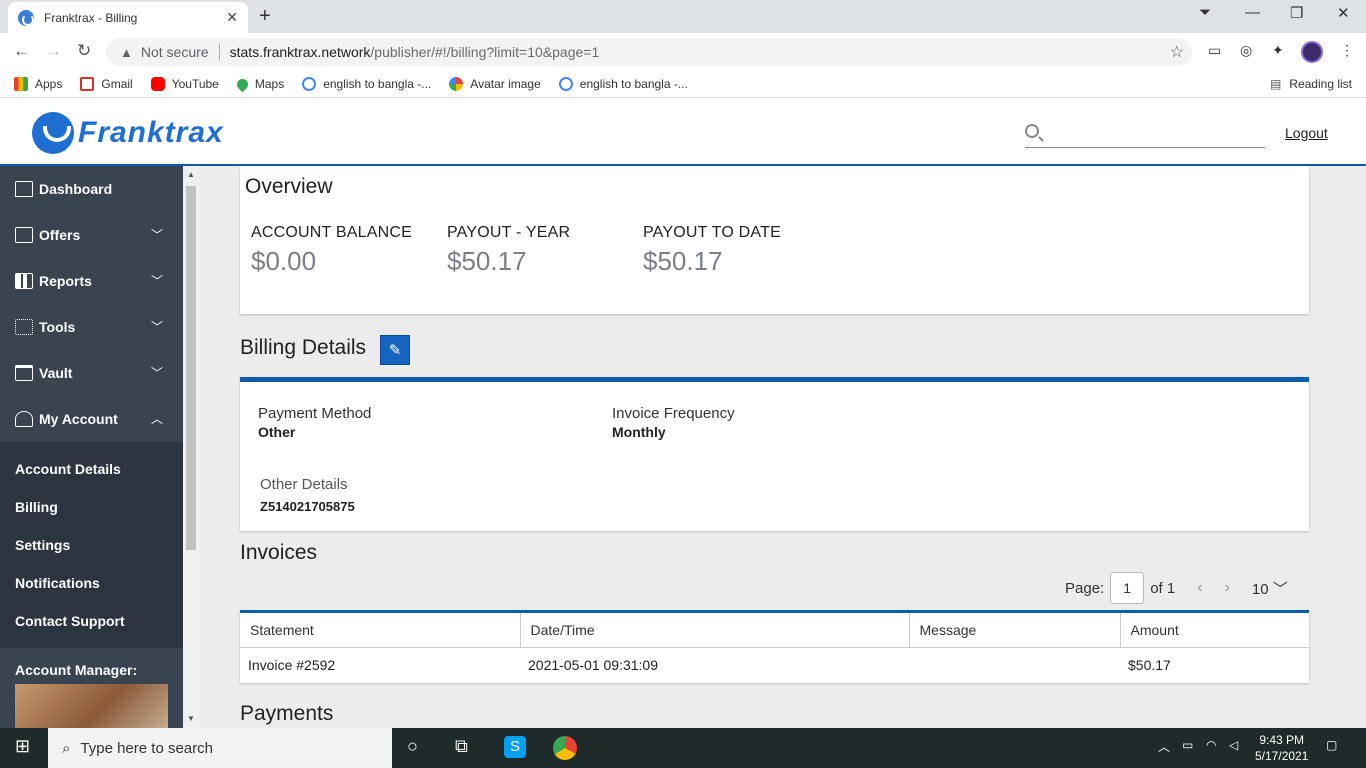 The image size is (1366, 768). I want to click on reload-icon: ↻, so click(84, 51).